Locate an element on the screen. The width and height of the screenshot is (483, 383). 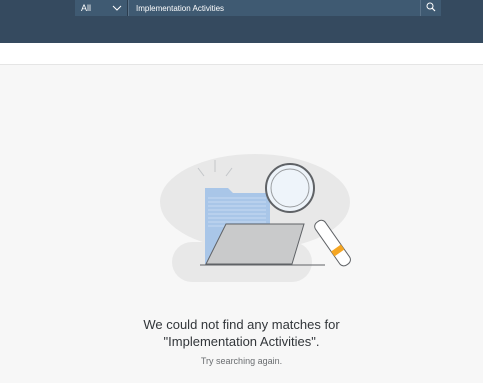
search-scope-value: All is located at coordinates (86, 8).